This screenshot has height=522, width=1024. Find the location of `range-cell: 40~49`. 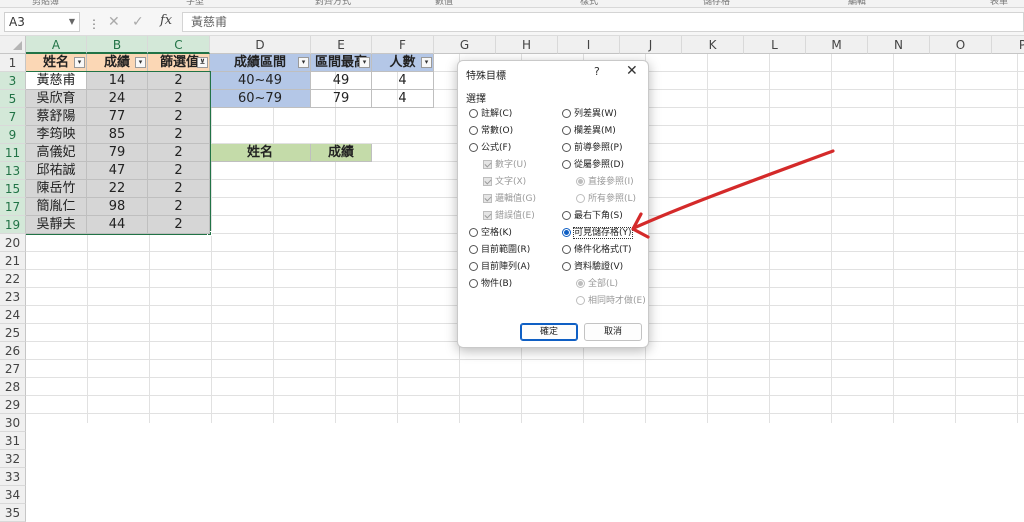

range-cell: 40~49 is located at coordinates (260, 81).